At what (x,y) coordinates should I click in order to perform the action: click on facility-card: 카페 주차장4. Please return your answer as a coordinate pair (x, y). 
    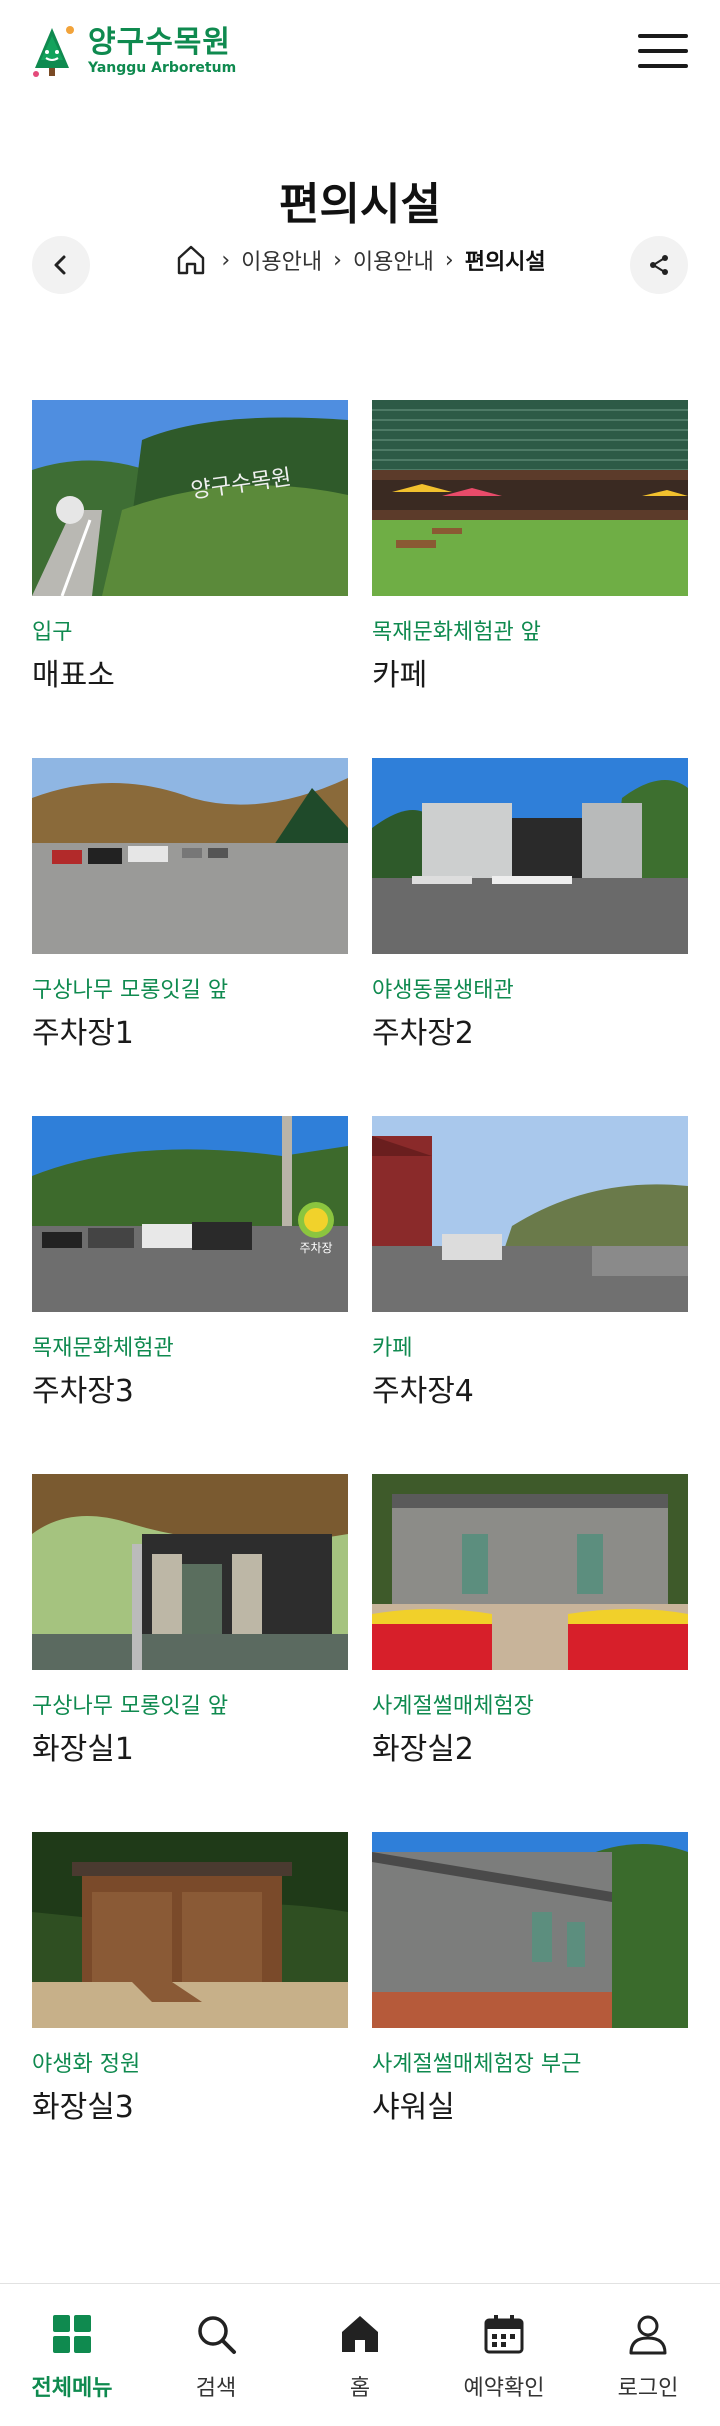
    Looking at the image, I should click on (530, 1295).